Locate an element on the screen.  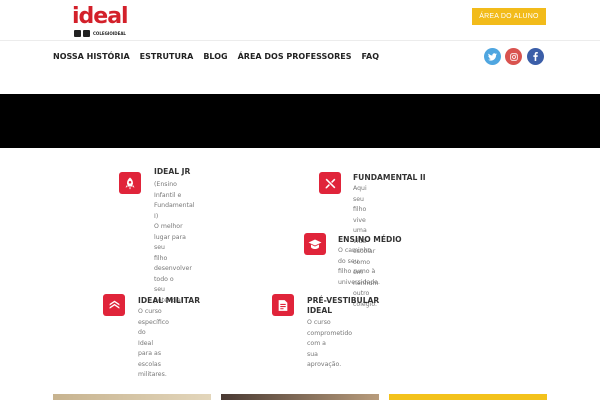
header-divider is located at coordinates (300, 40).